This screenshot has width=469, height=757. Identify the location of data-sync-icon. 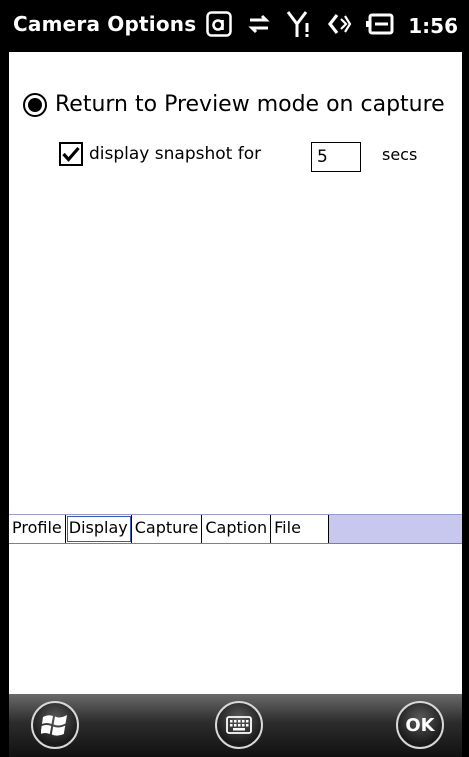
(259, 26).